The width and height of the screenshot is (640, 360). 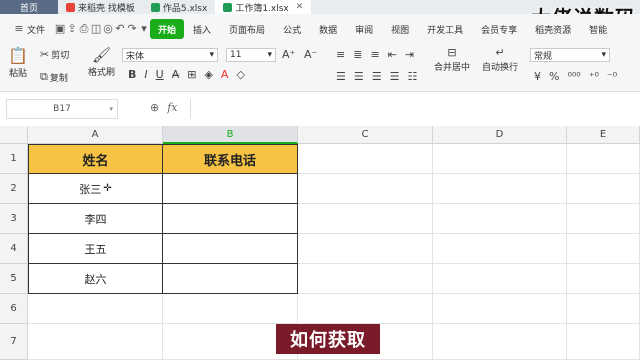 I want to click on close-icon: ✕, so click(x=300, y=7).